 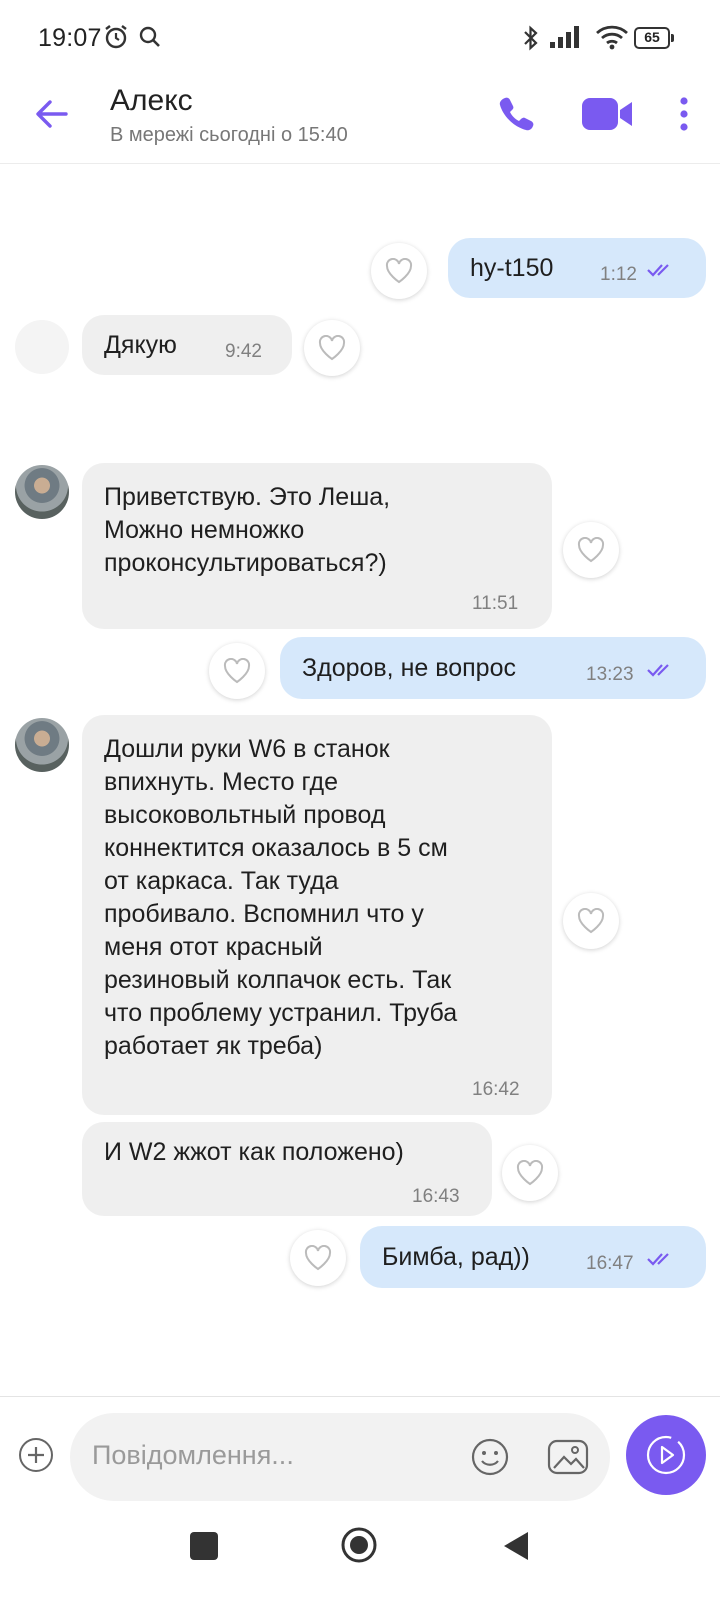 What do you see at coordinates (618, 274) in the screenshot?
I see `message-time: 1:12` at bounding box center [618, 274].